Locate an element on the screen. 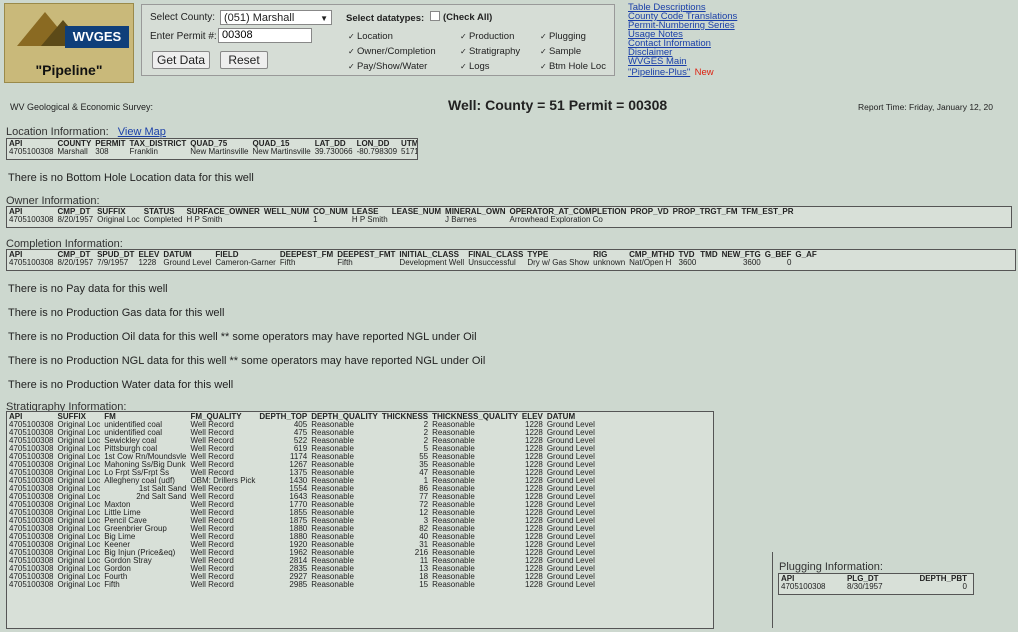 The width and height of the screenshot is (1018, 632). check-all-checkbox: (Check All) is located at coordinates (461, 17).